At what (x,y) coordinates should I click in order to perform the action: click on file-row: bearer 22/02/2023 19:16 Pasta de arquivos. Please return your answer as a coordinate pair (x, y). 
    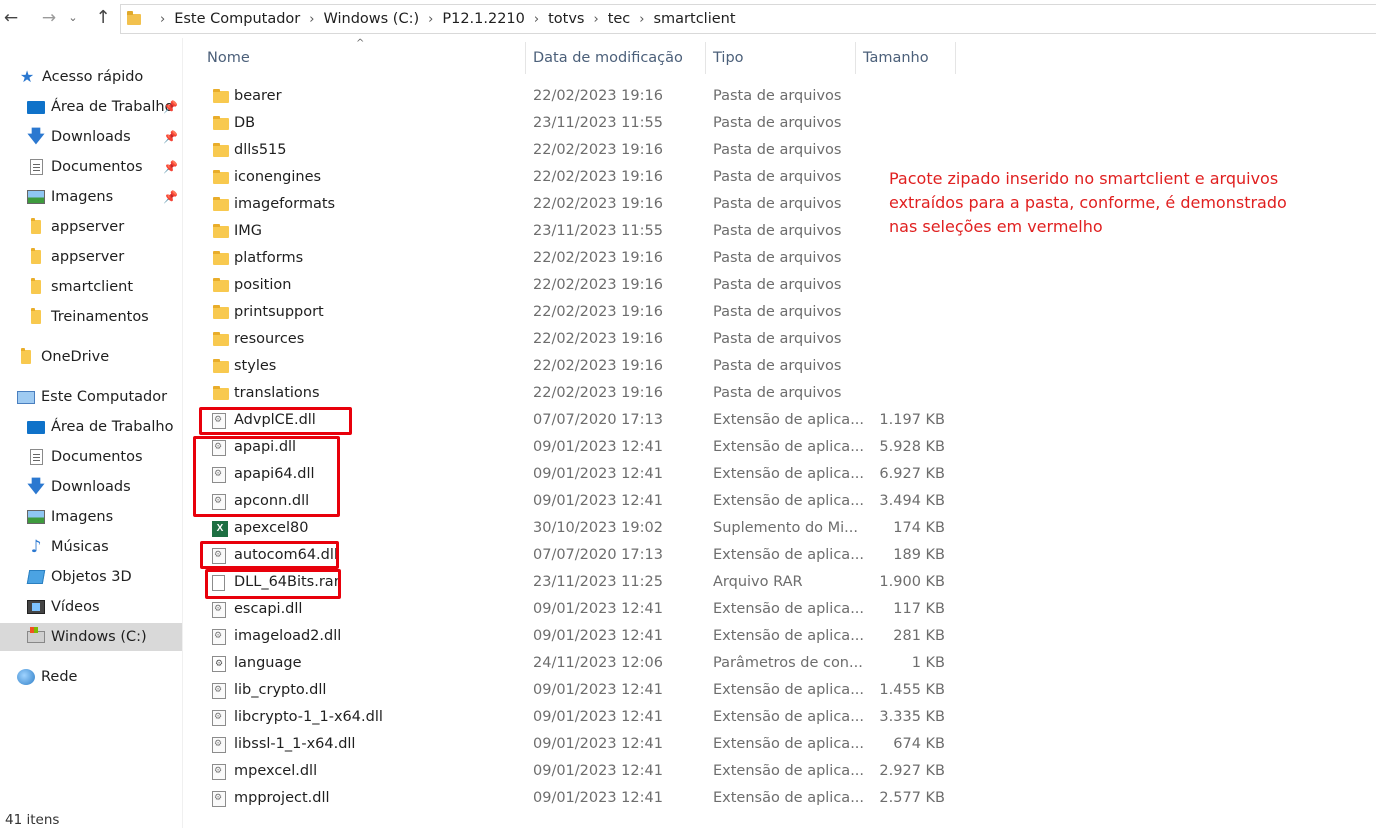
    Looking at the image, I should click on (575, 96).